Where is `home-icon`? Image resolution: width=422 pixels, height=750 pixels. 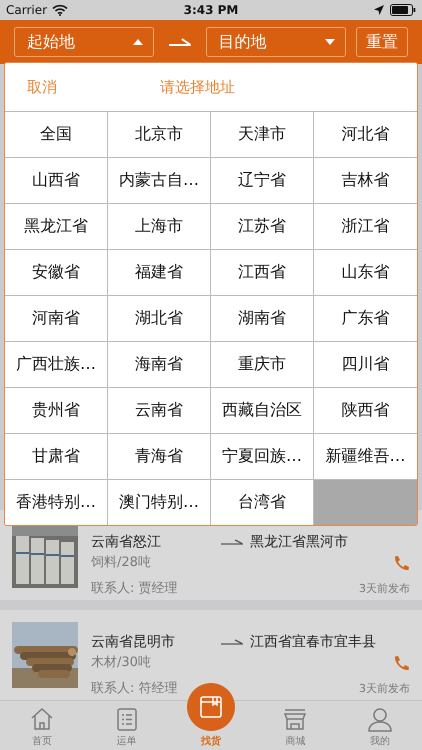
home-icon is located at coordinates (42, 719).